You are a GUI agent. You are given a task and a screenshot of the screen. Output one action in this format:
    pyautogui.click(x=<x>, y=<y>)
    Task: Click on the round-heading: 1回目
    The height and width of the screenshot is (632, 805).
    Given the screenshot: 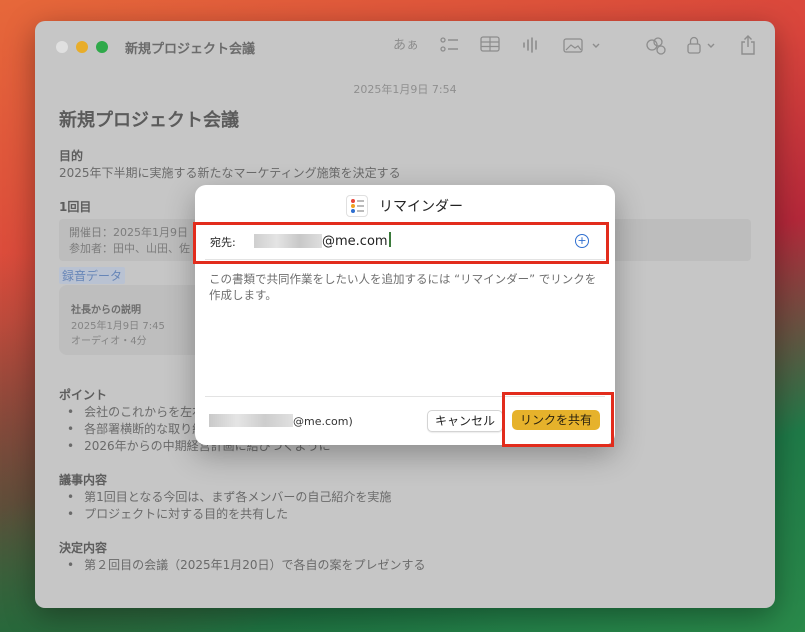 What is the action you would take?
    pyautogui.click(x=75, y=207)
    